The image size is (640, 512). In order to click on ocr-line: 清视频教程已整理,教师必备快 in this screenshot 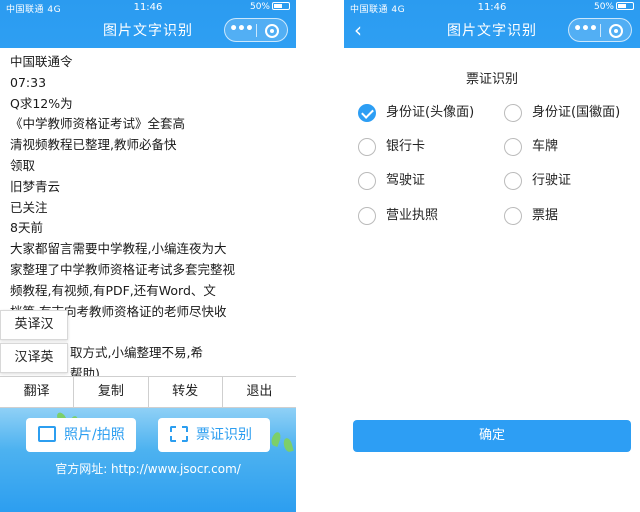, I will do `click(93, 145)`.